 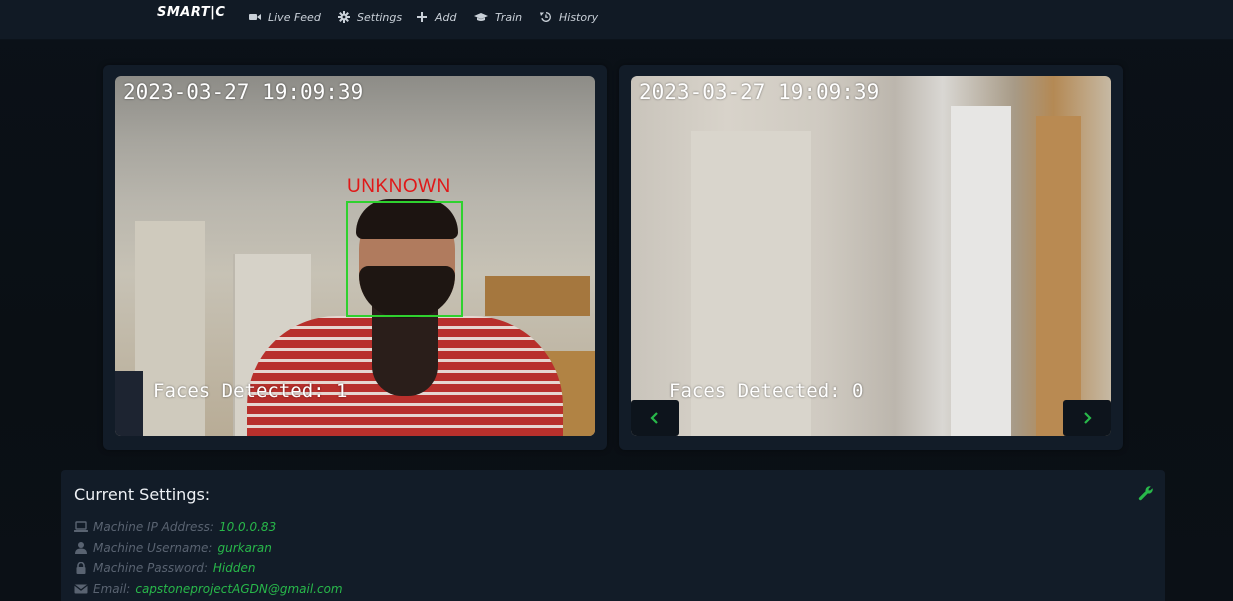 I want to click on chevron-left-icon, so click(x=654, y=418).